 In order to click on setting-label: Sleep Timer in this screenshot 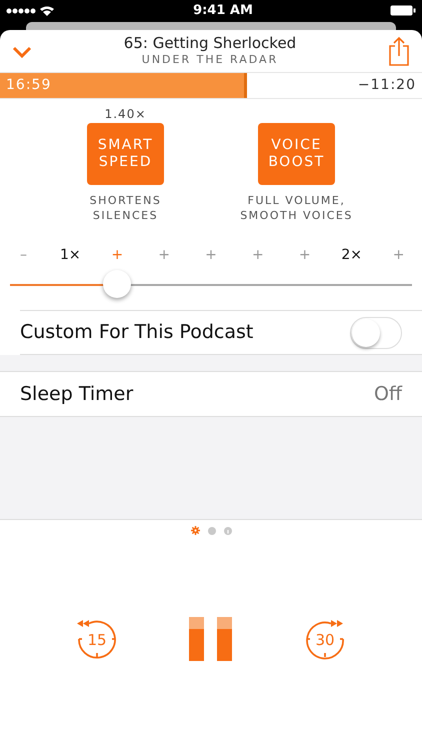, I will do `click(77, 394)`.